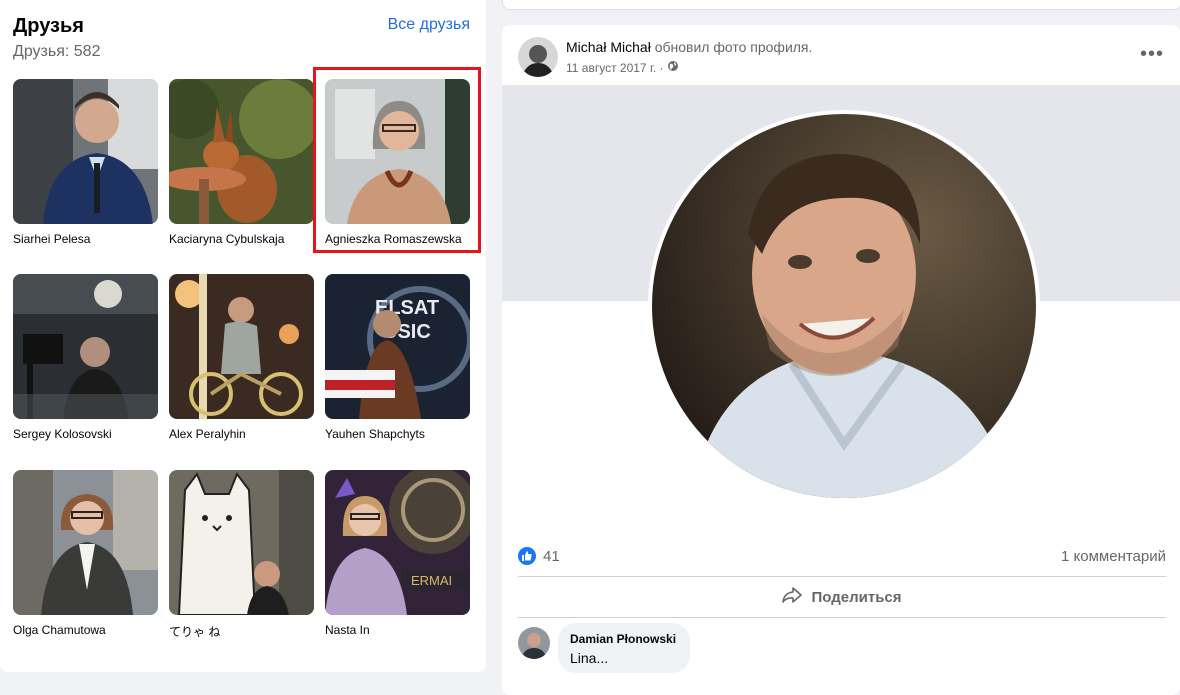  I want to click on friends-count: Друзья: 582, so click(57, 51).